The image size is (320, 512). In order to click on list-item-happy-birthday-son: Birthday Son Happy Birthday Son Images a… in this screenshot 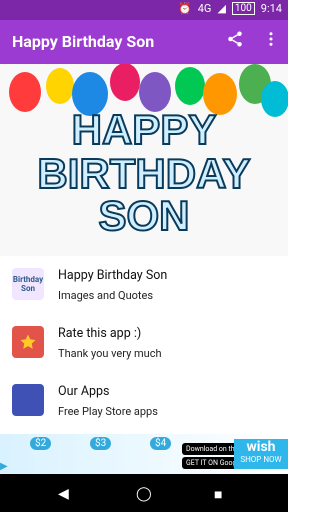, I will do `click(144, 285)`.